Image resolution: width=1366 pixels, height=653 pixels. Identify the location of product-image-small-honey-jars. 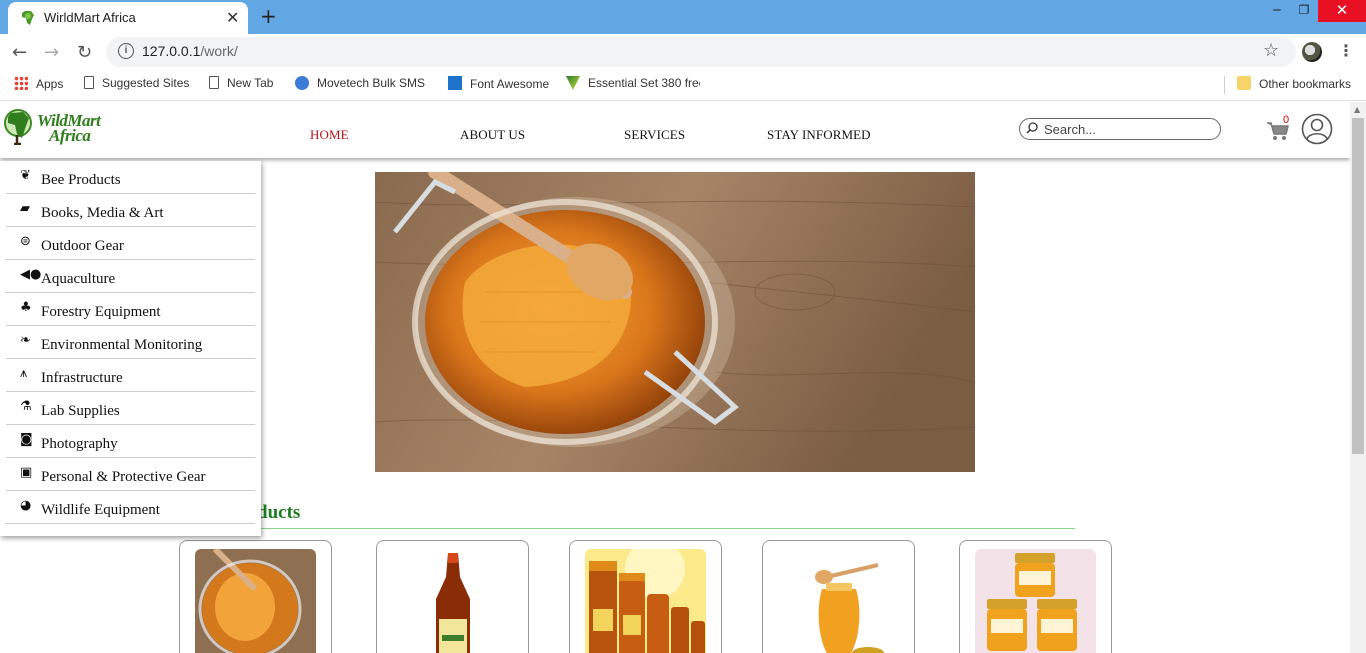
(1035, 601).